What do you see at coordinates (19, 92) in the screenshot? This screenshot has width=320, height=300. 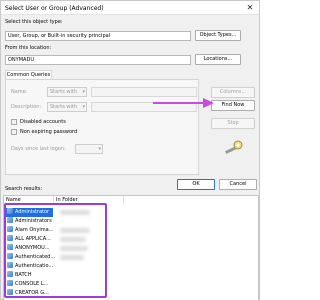 I see `name-label: Name:` at bounding box center [19, 92].